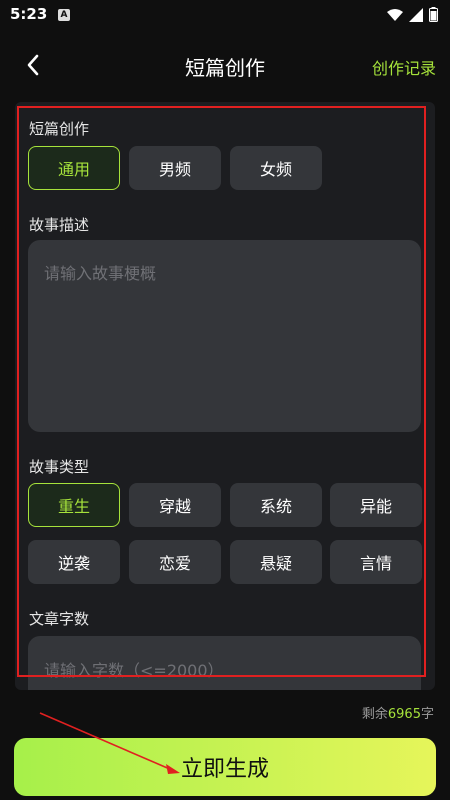 The height and width of the screenshot is (800, 450). What do you see at coordinates (225, 696) in the screenshot?
I see `card-bottom-mask` at bounding box center [225, 696].